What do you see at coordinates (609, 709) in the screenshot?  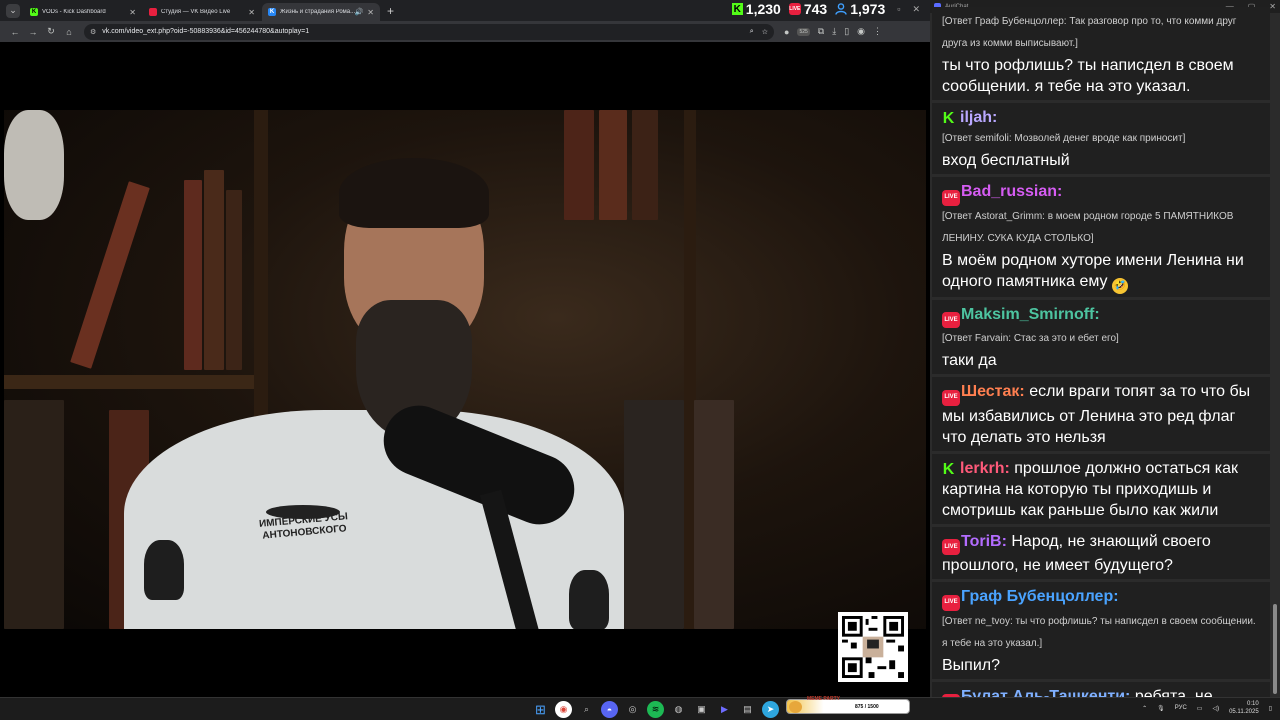 I see `discord-icon: ◓` at bounding box center [609, 709].